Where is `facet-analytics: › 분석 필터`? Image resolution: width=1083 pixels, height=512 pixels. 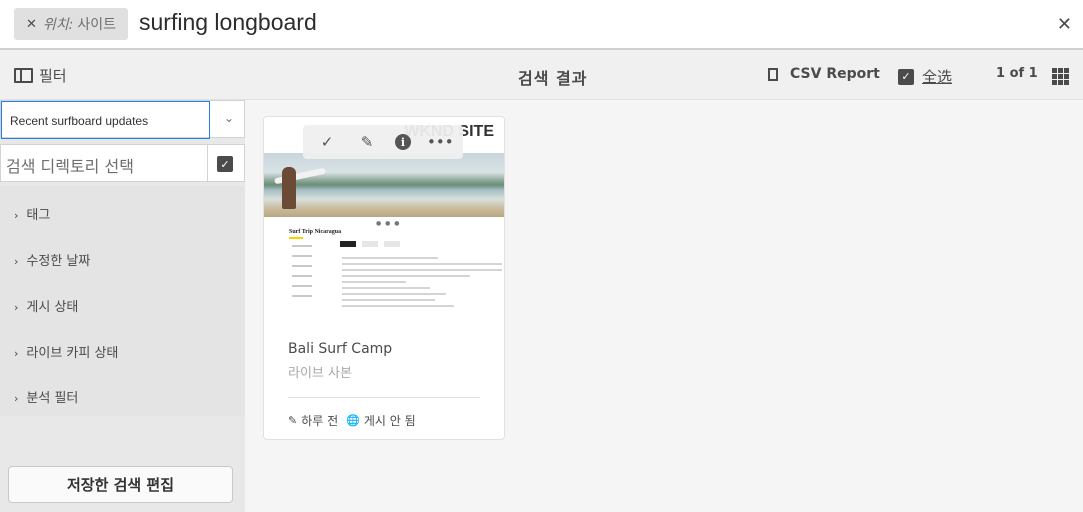 facet-analytics: › 분석 필터 is located at coordinates (46, 396).